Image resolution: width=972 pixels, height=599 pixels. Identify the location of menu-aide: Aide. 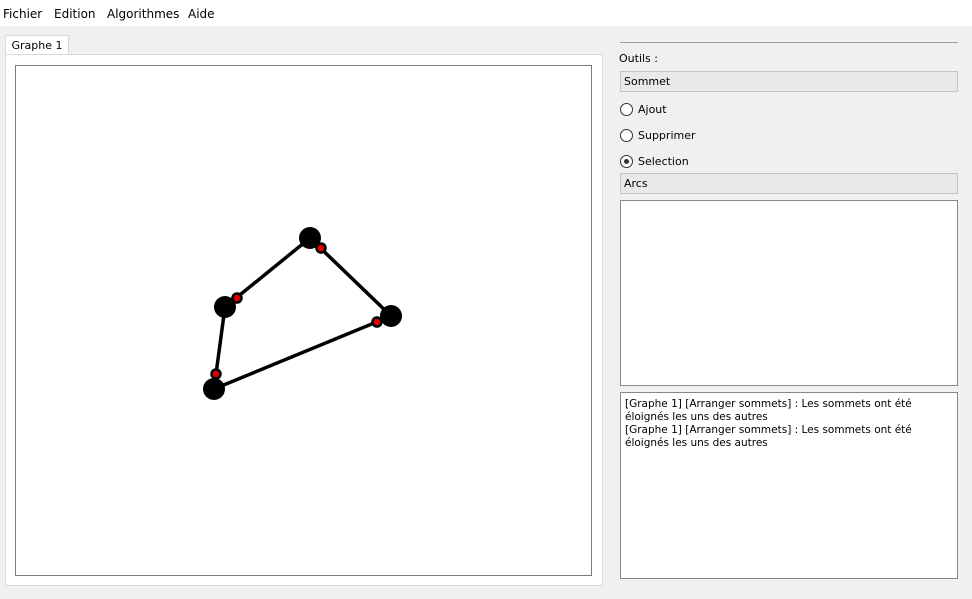
(201, 14).